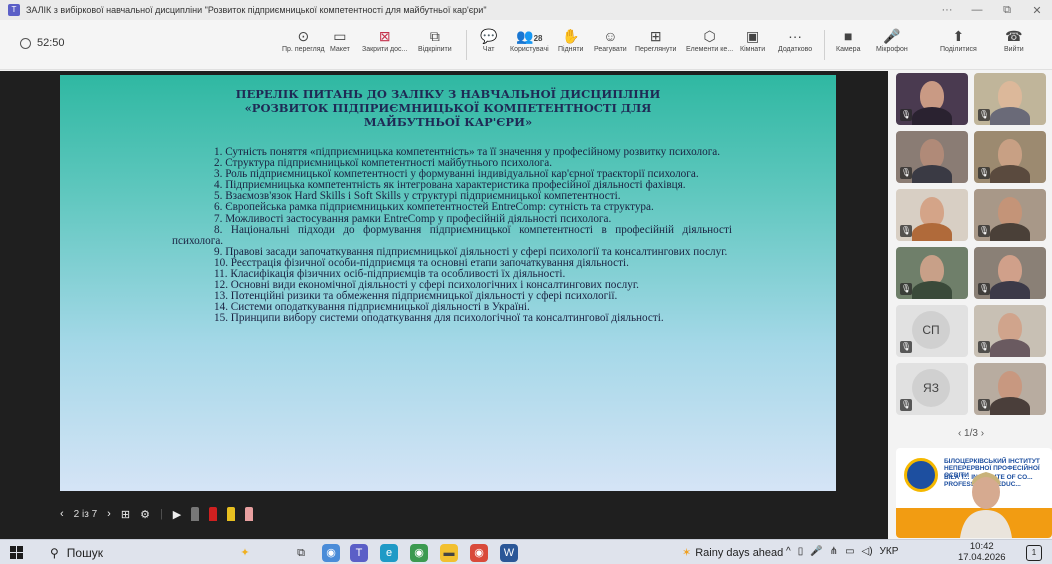 The height and width of the screenshot is (564, 1052). Describe the element at coordinates (655, 39) in the screenshot. I see `view-button: ⊞ Переглянути` at that location.